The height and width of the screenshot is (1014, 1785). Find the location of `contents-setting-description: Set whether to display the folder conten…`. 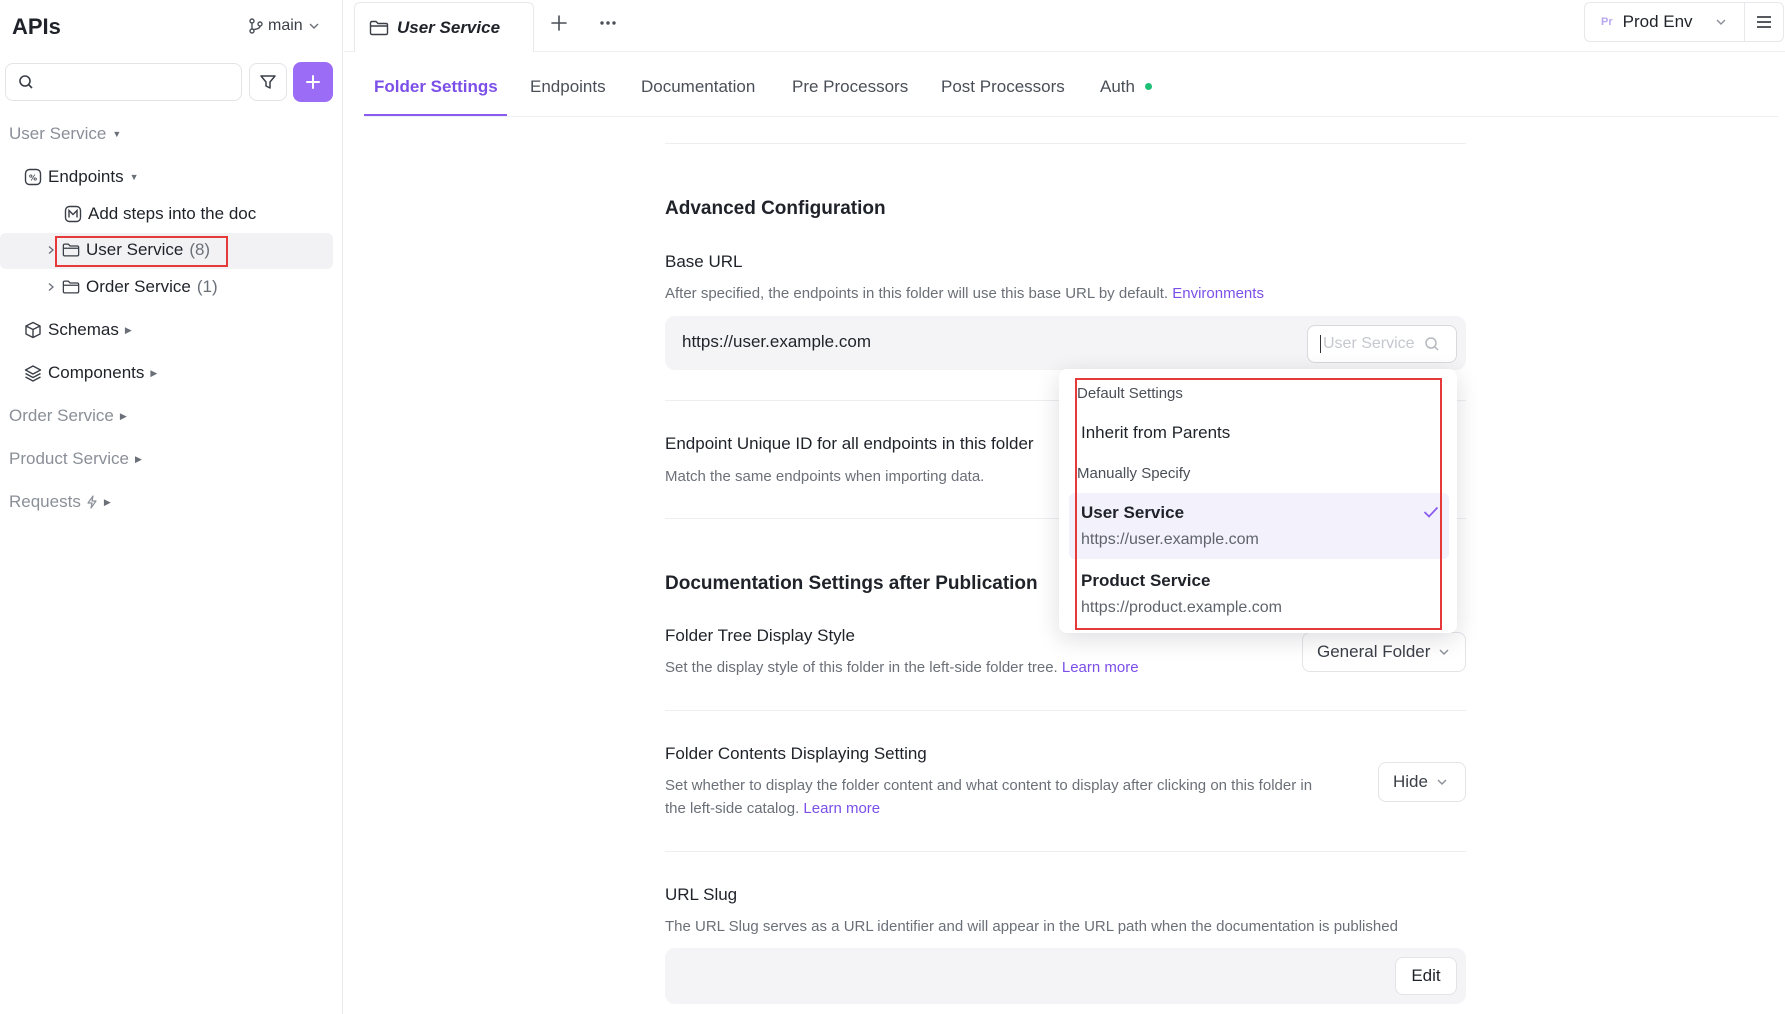

contents-setting-description: Set whether to display the folder conten… is located at coordinates (1025, 797).